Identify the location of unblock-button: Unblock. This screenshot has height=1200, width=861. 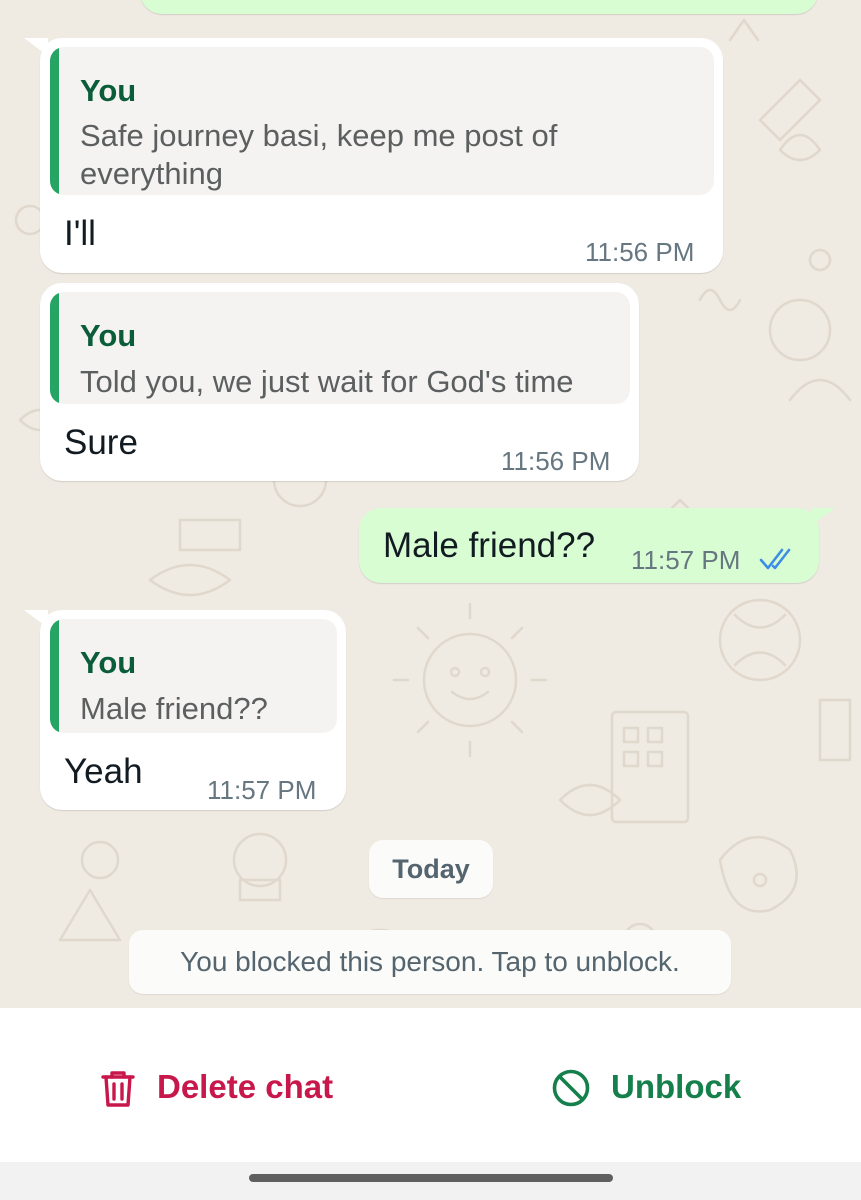
(648, 1085).